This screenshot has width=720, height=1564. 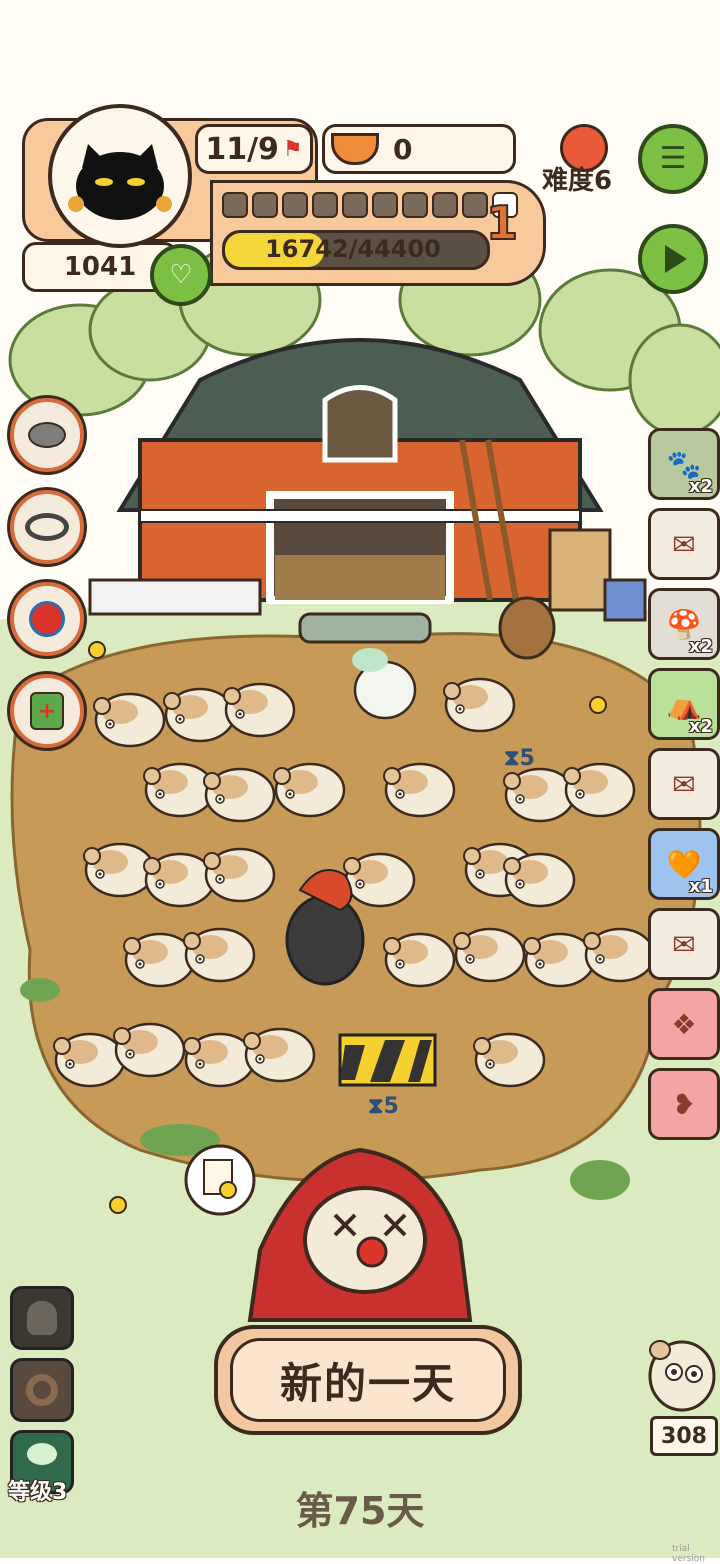 What do you see at coordinates (684, 624) in the screenshot?
I see `inventory-item-mushroom: 🍄 x2` at bounding box center [684, 624].